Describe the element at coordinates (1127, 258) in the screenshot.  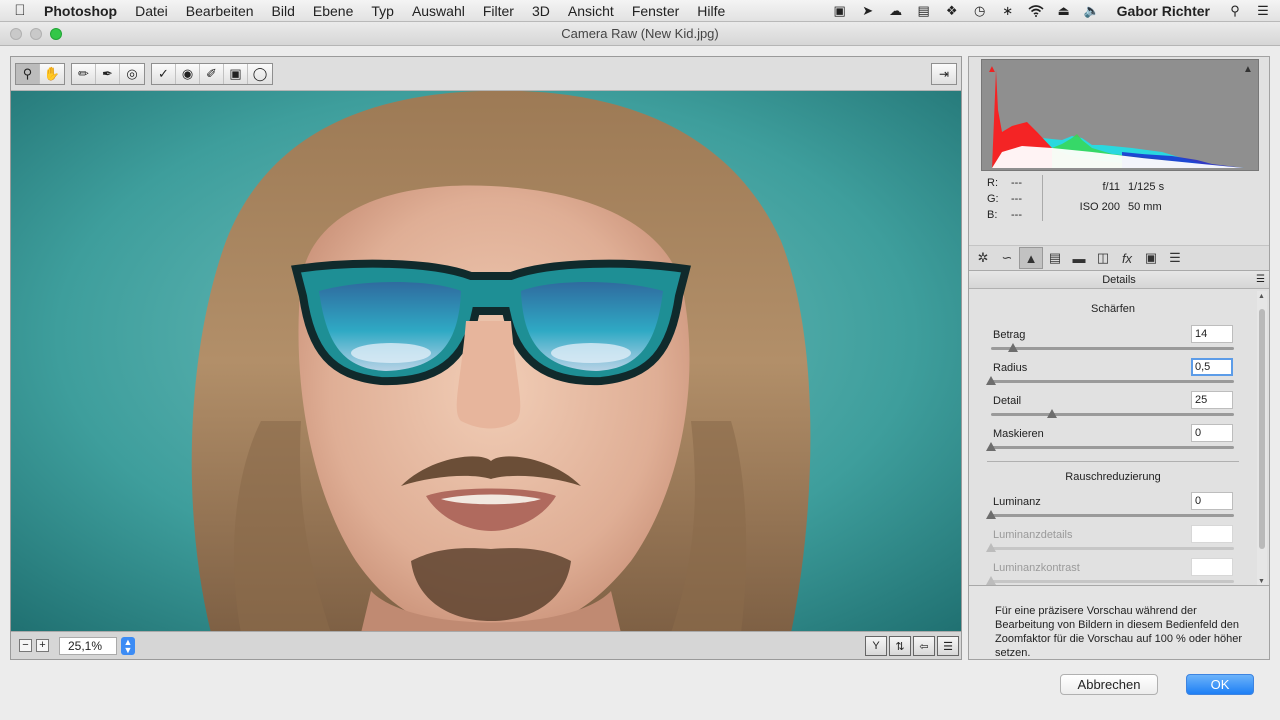
I see `effects-icon: fx` at that location.